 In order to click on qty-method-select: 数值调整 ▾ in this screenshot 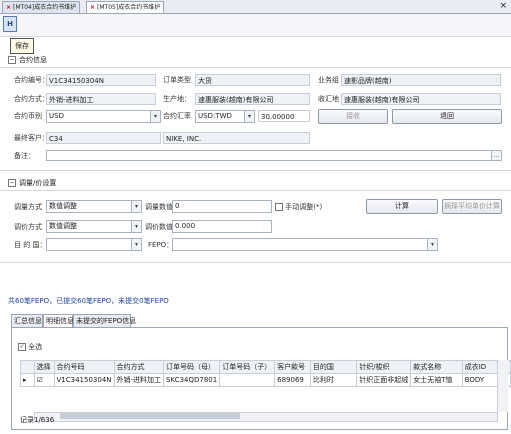, I will do `click(94, 206)`.